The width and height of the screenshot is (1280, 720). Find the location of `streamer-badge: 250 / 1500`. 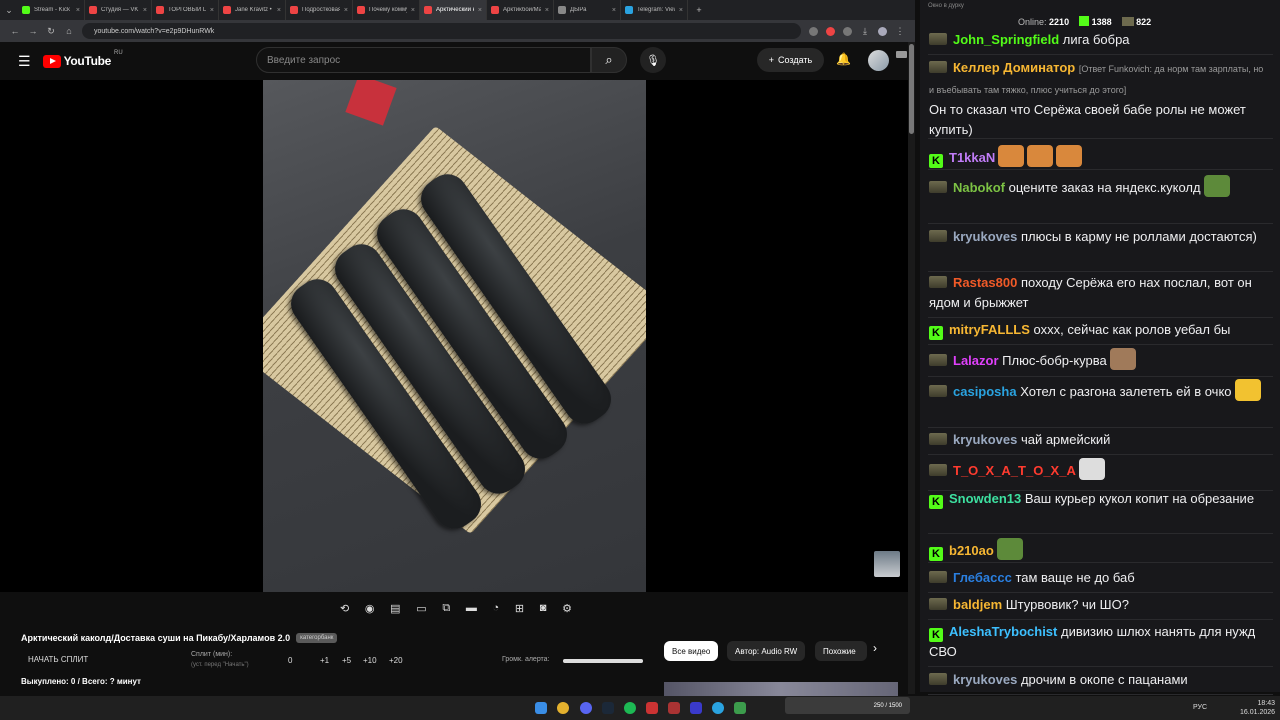

streamer-badge: 250 / 1500 is located at coordinates (847, 705).